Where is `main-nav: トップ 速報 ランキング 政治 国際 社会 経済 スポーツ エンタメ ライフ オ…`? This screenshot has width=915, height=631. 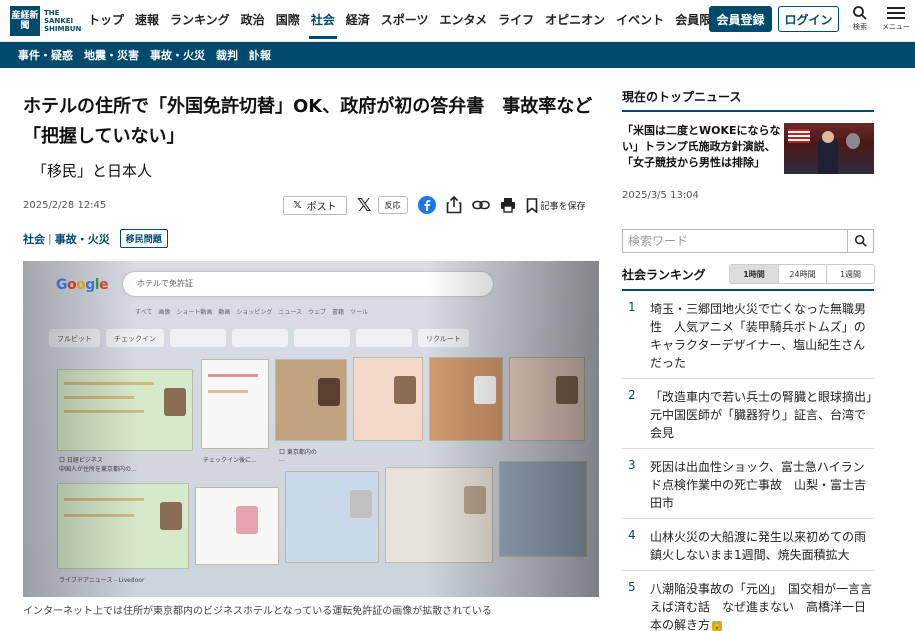 main-nav: トップ 速報 ランキング 政治 国際 社会 経済 スポーツ エンタメ ライフ オ… is located at coordinates (423, 19).